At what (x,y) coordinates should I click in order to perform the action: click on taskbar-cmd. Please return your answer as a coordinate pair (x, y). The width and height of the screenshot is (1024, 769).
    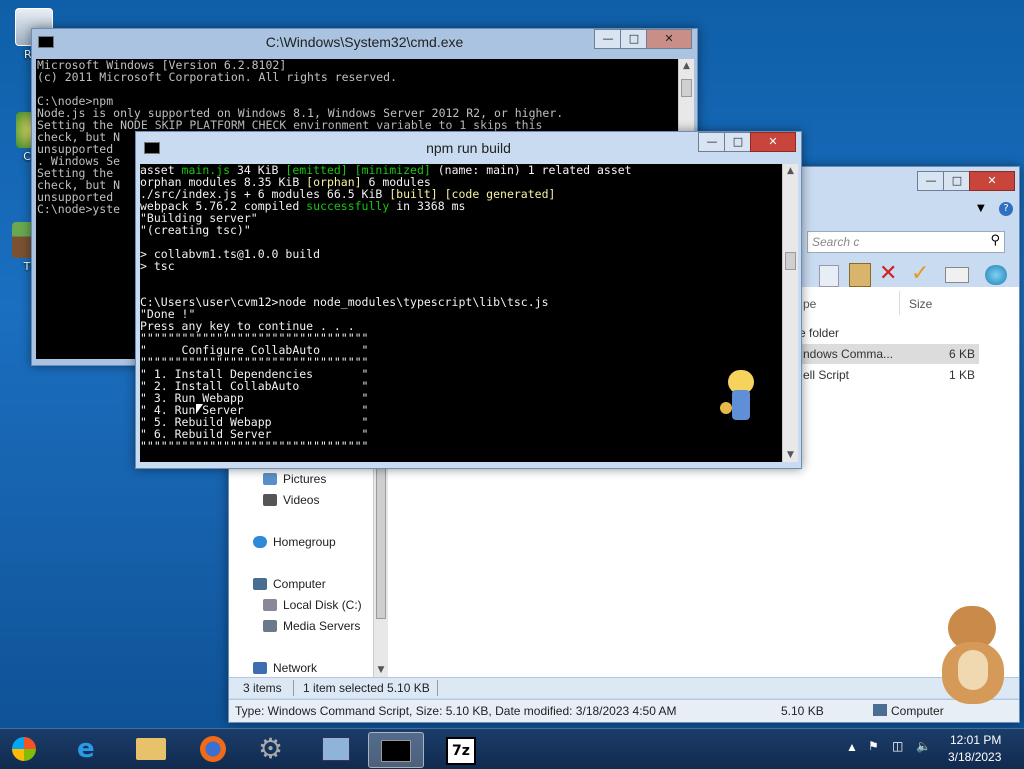
    Looking at the image, I should click on (396, 750).